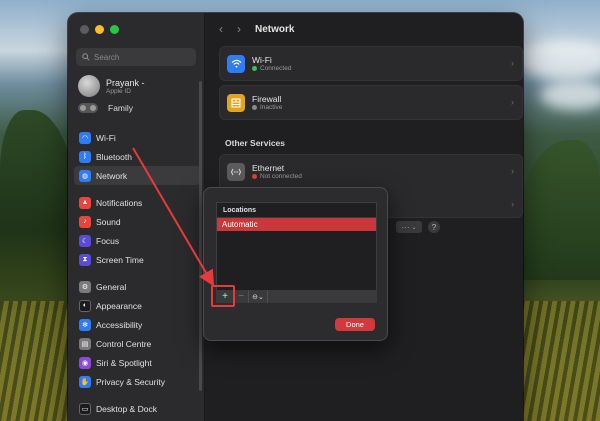 This screenshot has height=421, width=600. I want to click on back-chevron-icon: ‹, so click(221, 29).